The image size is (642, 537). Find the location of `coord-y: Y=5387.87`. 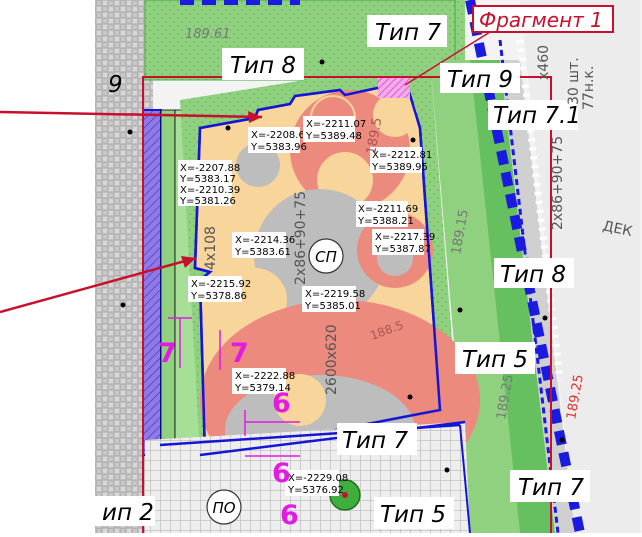

coord-y: Y=5387.87 is located at coordinates (402, 249).